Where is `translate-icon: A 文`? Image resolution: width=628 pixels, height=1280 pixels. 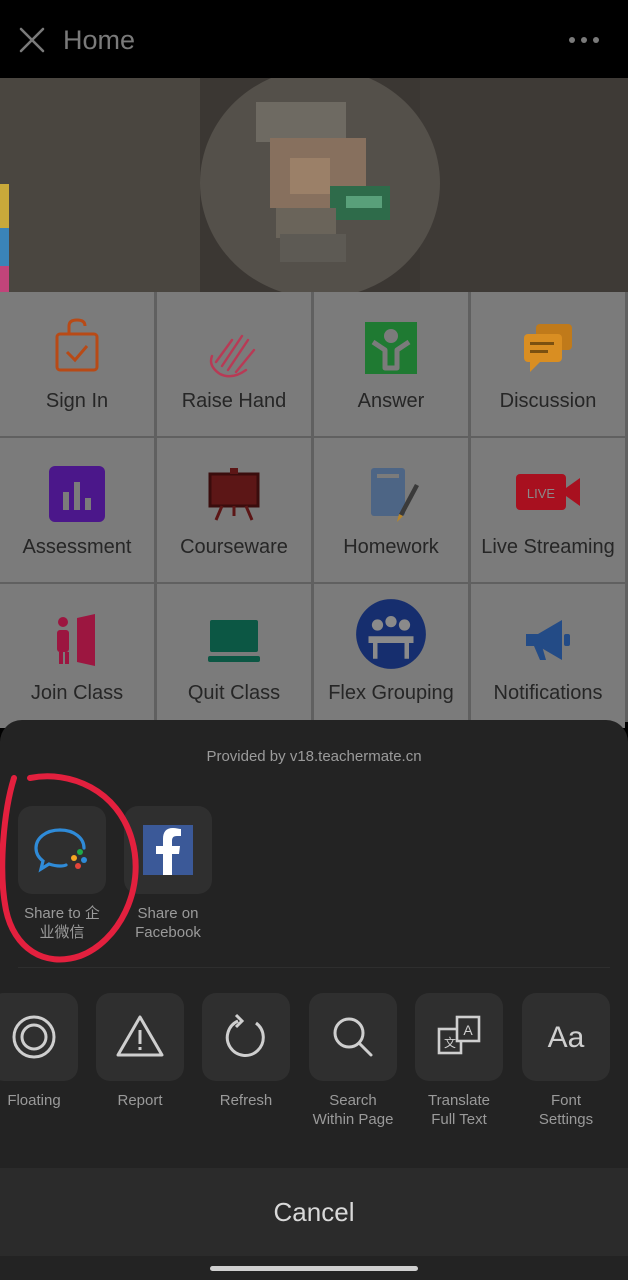 translate-icon: A 文 is located at coordinates (459, 1035).